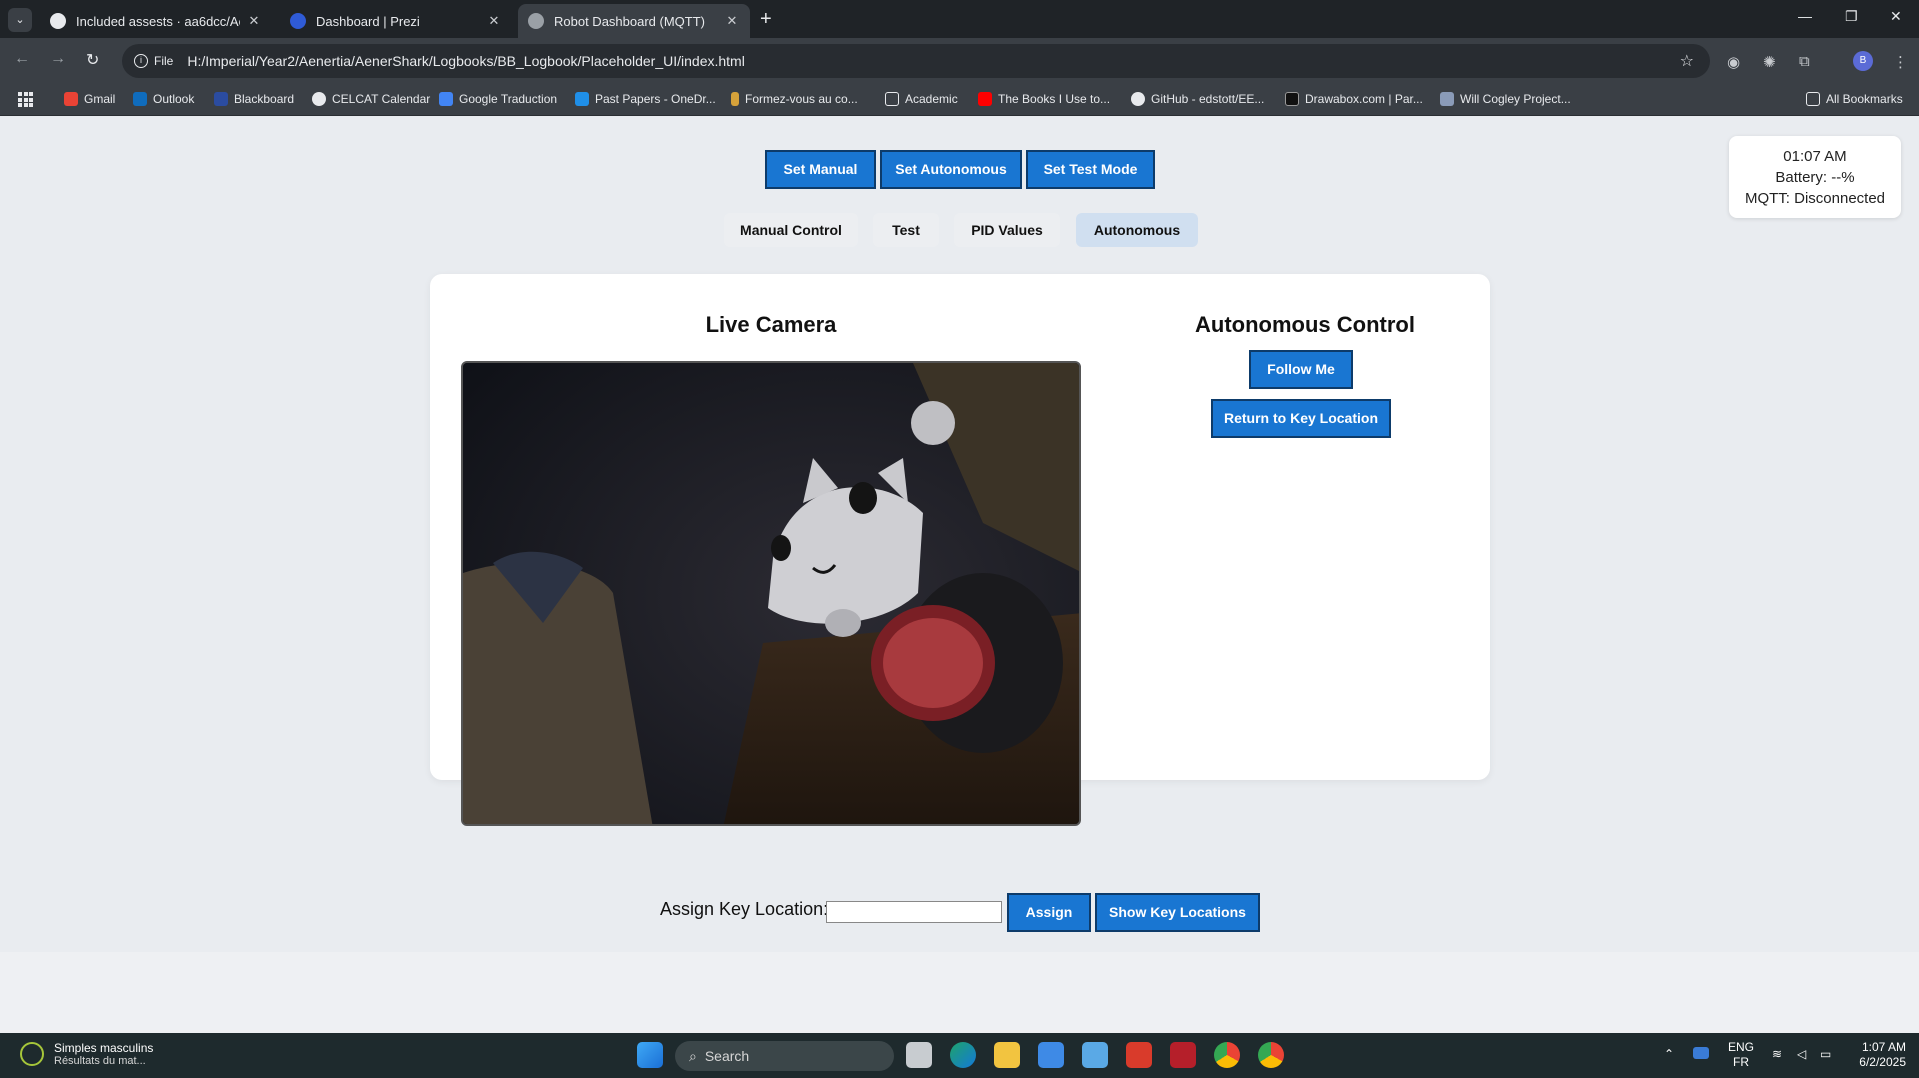 This screenshot has width=1919, height=1078. Describe the element at coordinates (771, 324) in the screenshot. I see `camera-title: Live Camera` at that location.